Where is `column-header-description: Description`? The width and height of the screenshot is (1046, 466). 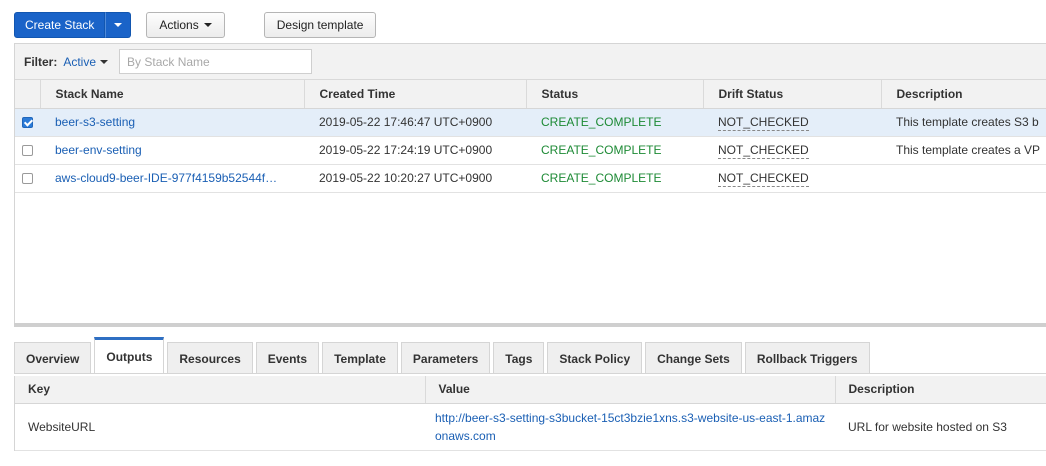
column-header-description: Description is located at coordinates (963, 94).